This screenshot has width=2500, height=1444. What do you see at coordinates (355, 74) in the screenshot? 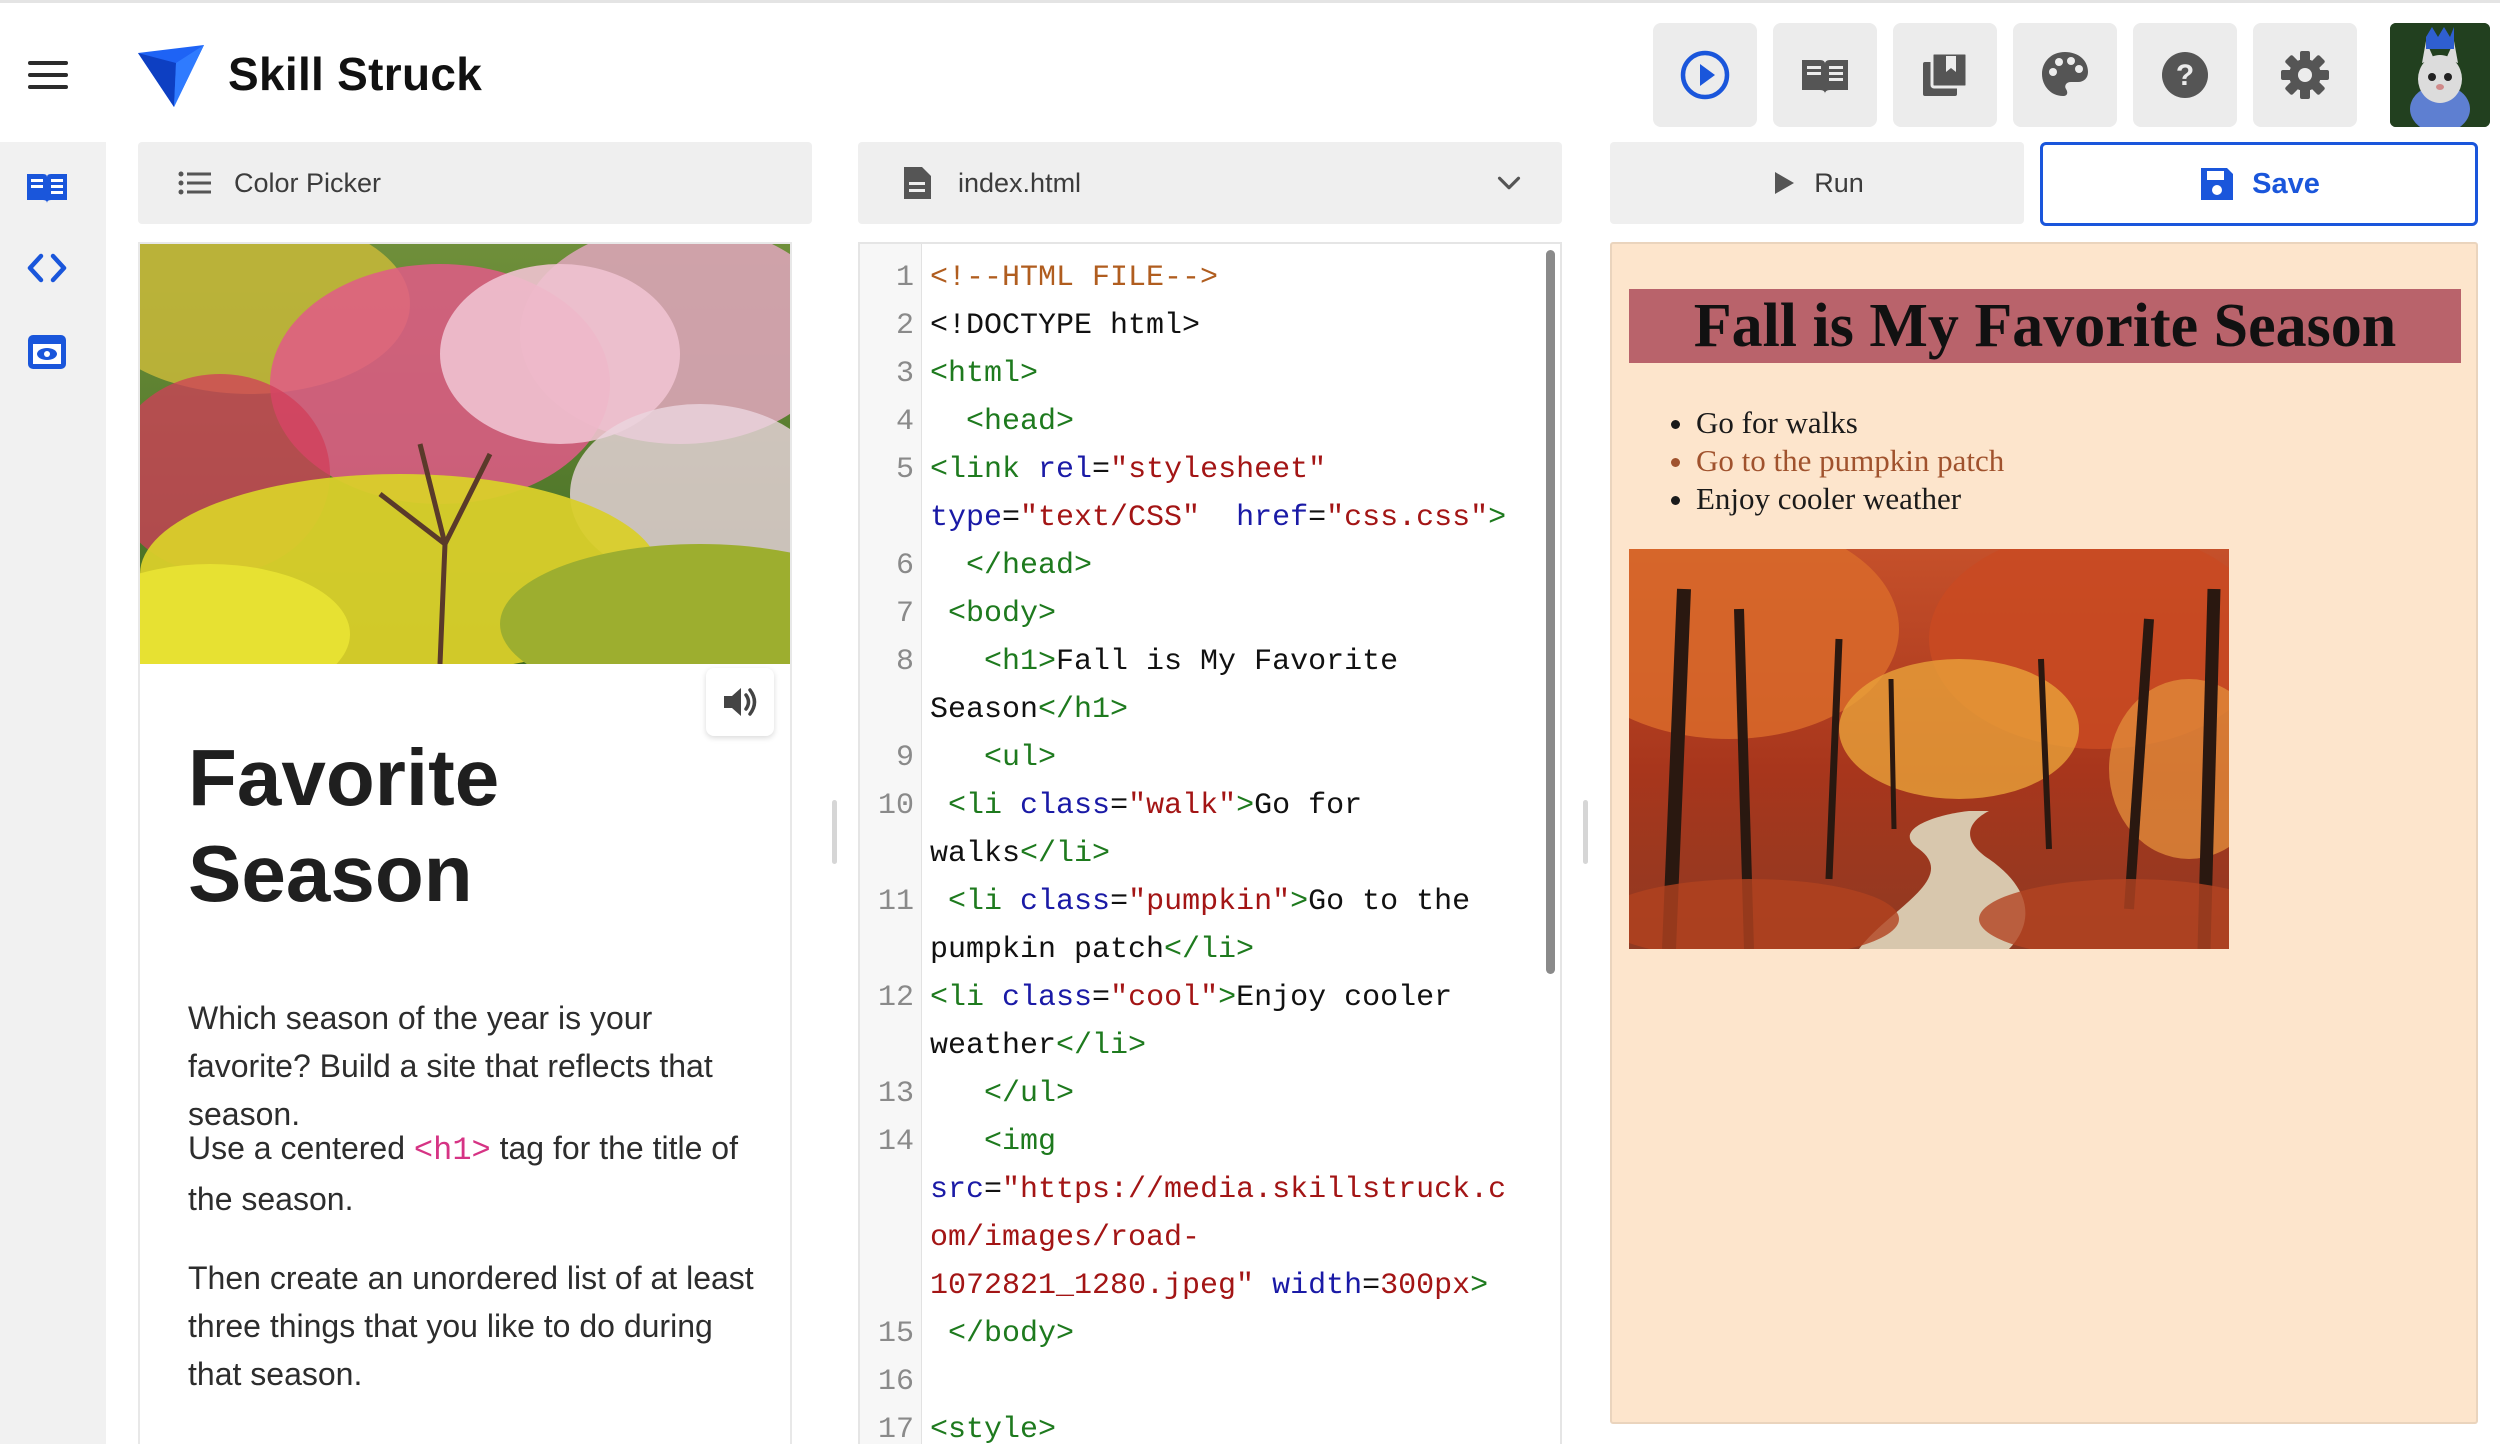
I see `app-name: Skill Struck` at bounding box center [355, 74].